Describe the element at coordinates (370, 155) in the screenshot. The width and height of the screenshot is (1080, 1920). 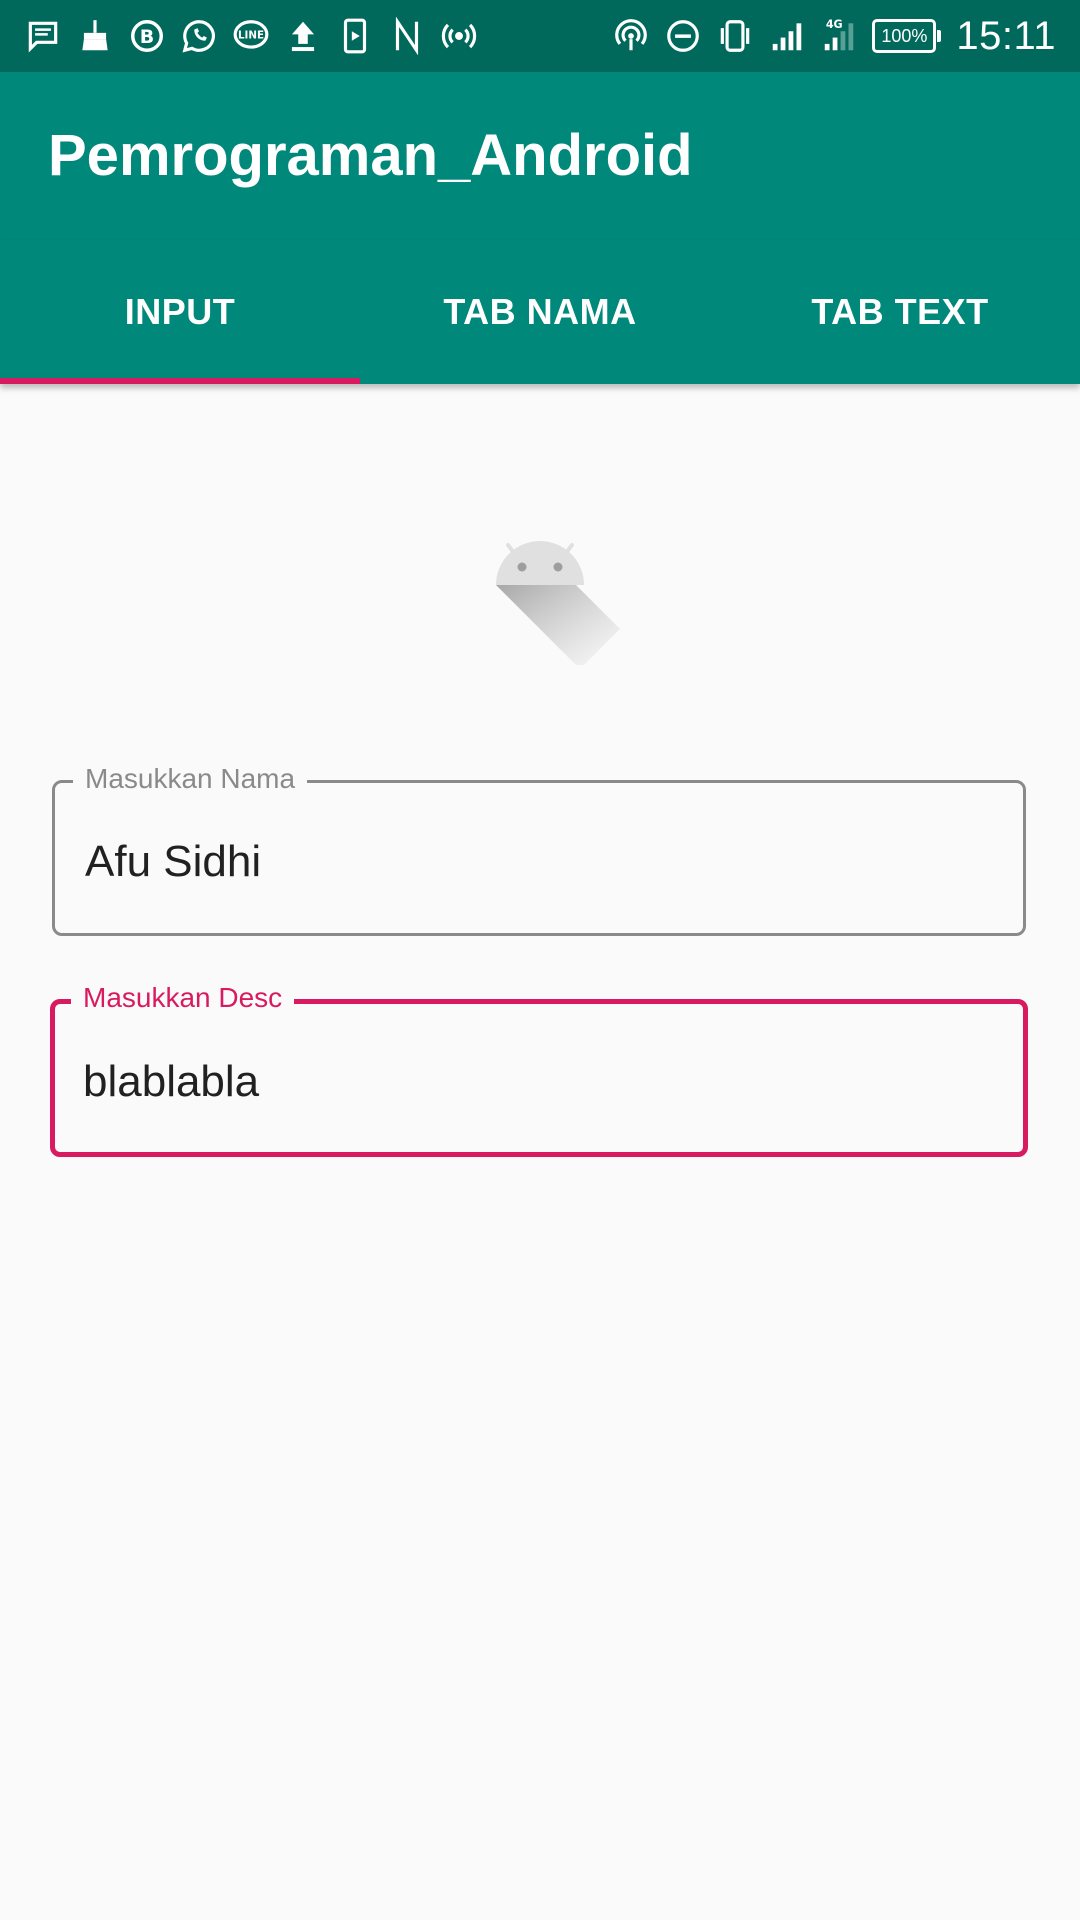
I see `app-title: Pemrograman_Android` at that location.